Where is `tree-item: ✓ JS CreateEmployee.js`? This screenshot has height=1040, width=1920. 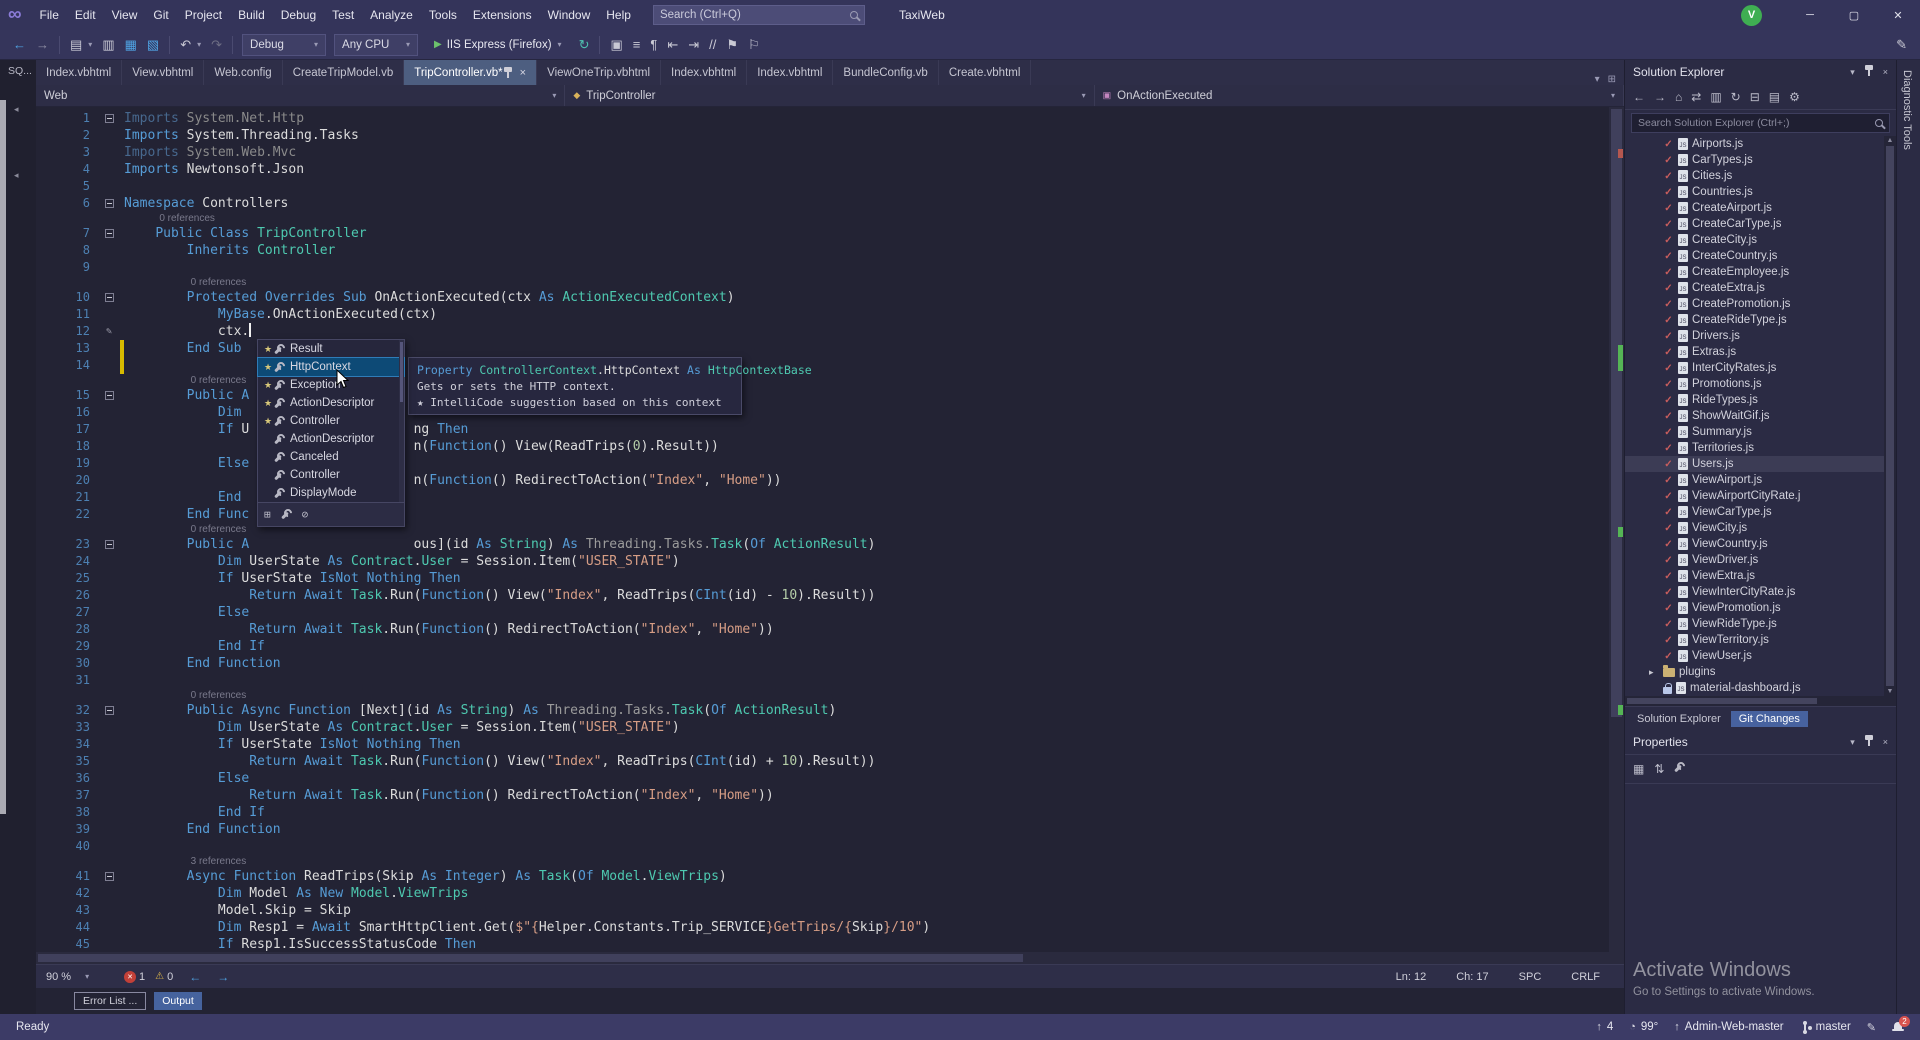 tree-item: ✓ JS CreateEmployee.js is located at coordinates (1760, 272).